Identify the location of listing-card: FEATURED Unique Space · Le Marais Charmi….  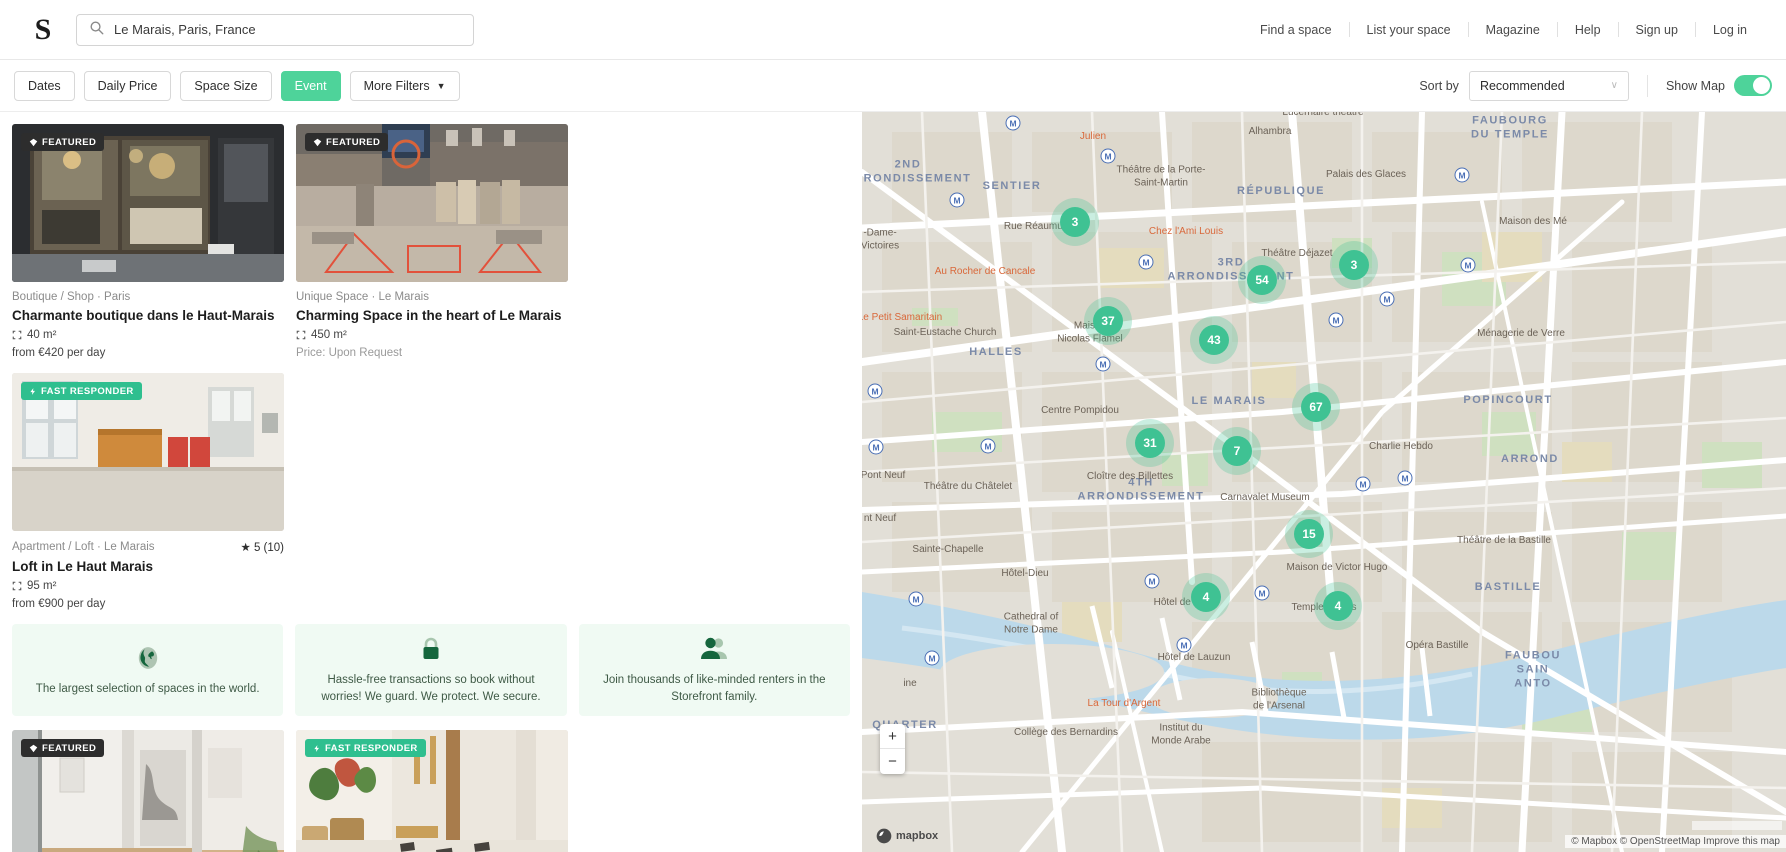
(432, 241).